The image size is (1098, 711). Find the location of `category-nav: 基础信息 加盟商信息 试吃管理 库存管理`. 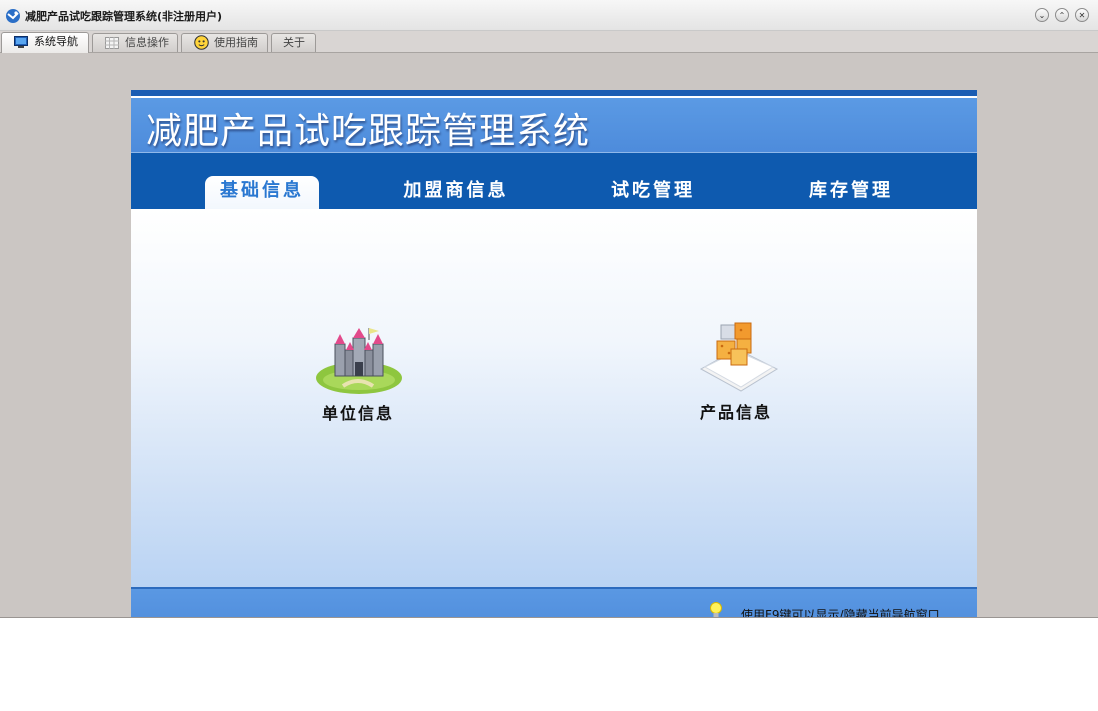

category-nav: 基础信息 加盟商信息 试吃管理 库存管理 is located at coordinates (554, 181).